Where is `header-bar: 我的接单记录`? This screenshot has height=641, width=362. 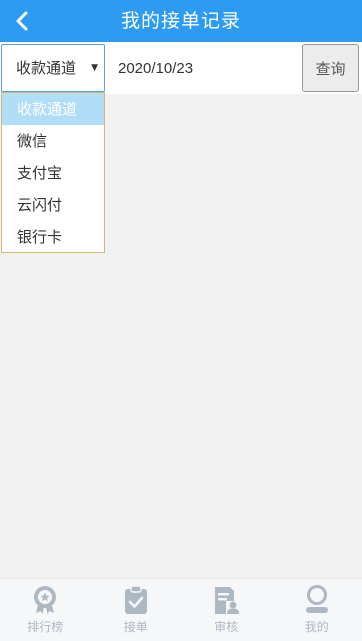
header-bar: 我的接单记录 is located at coordinates (181, 21).